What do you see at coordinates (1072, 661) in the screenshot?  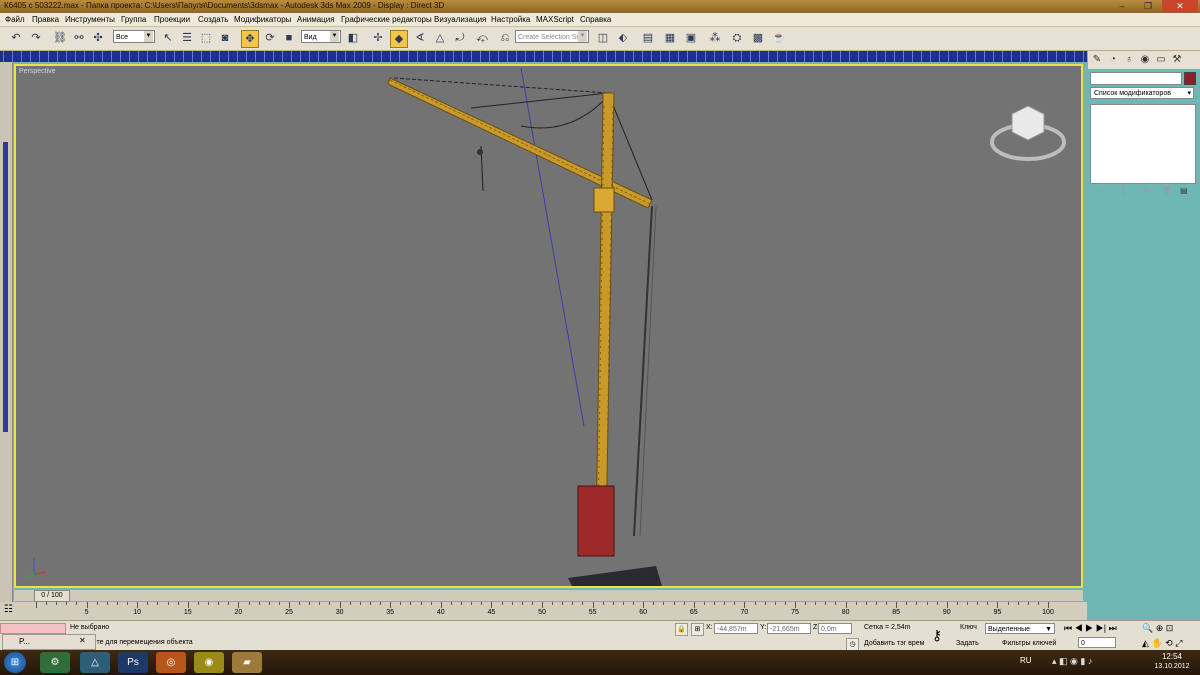 I see `tray-icons: ▴ ◧ ◉ ▮ ♪` at bounding box center [1072, 661].